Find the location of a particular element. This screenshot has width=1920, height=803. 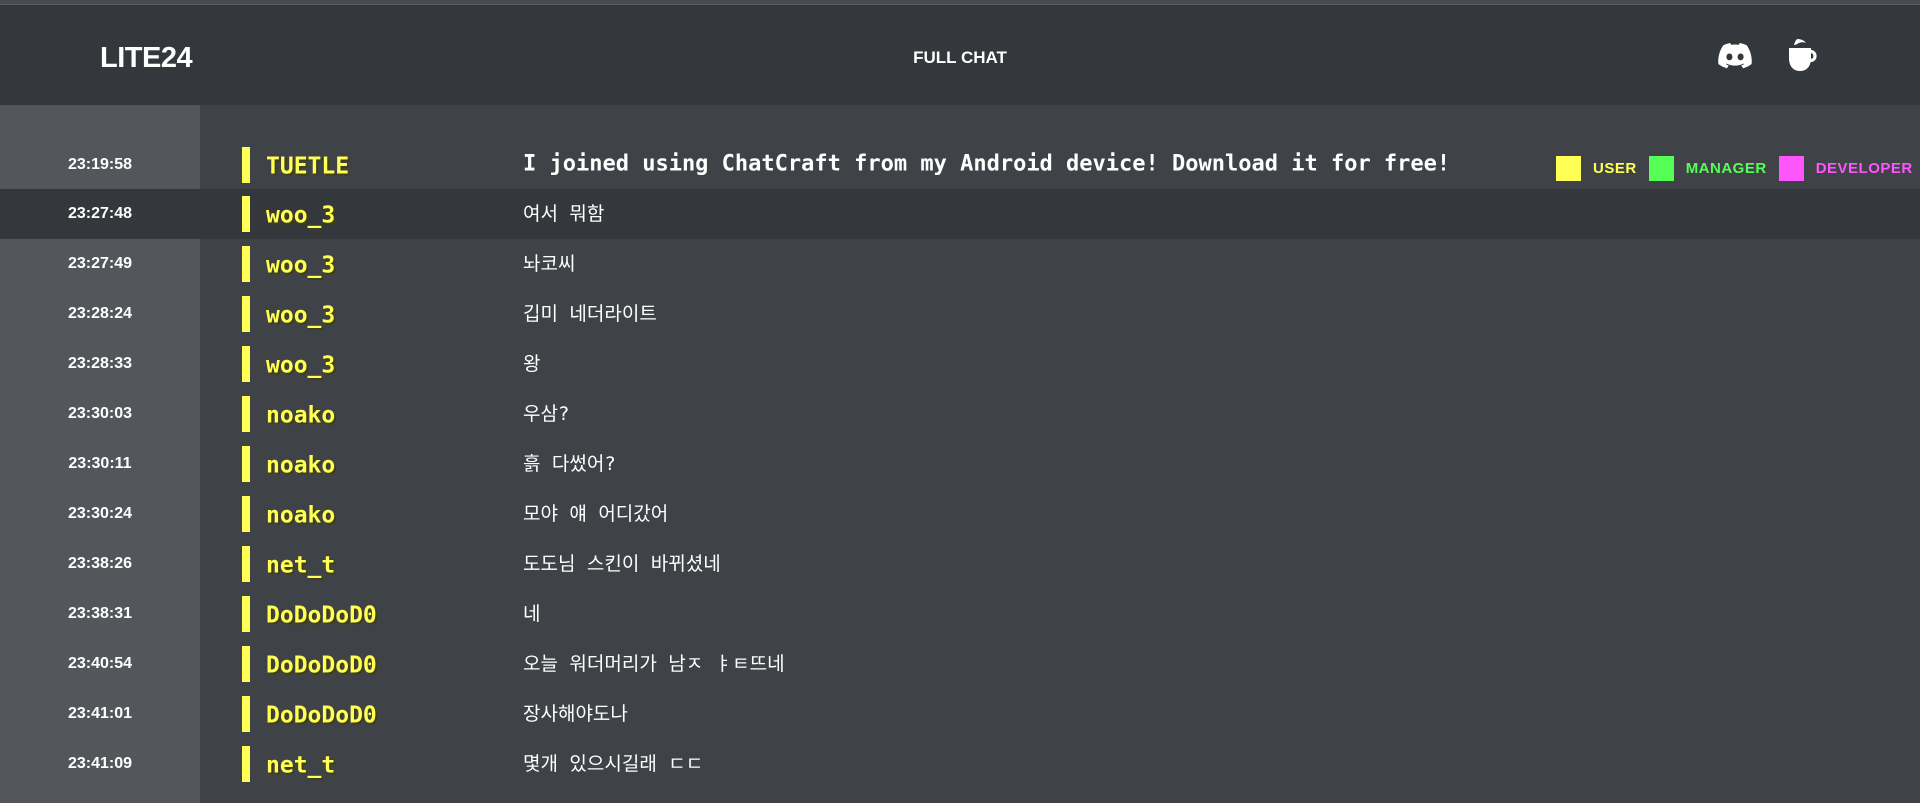

message-text: 장사해야도나 is located at coordinates (575, 714).